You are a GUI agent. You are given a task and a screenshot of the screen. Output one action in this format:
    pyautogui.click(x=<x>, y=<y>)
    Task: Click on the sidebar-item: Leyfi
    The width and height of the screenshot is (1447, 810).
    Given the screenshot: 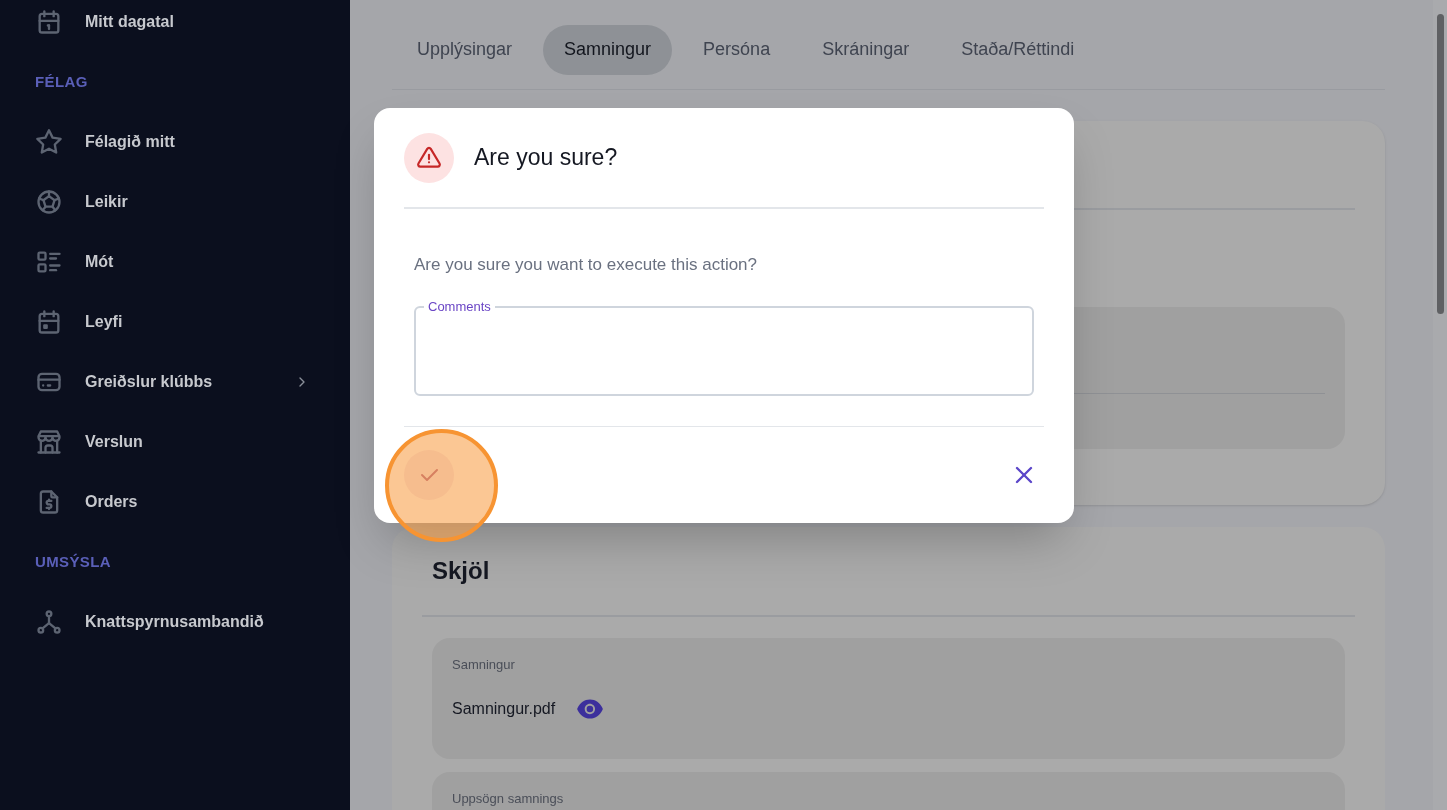 What is the action you would take?
    pyautogui.click(x=175, y=322)
    